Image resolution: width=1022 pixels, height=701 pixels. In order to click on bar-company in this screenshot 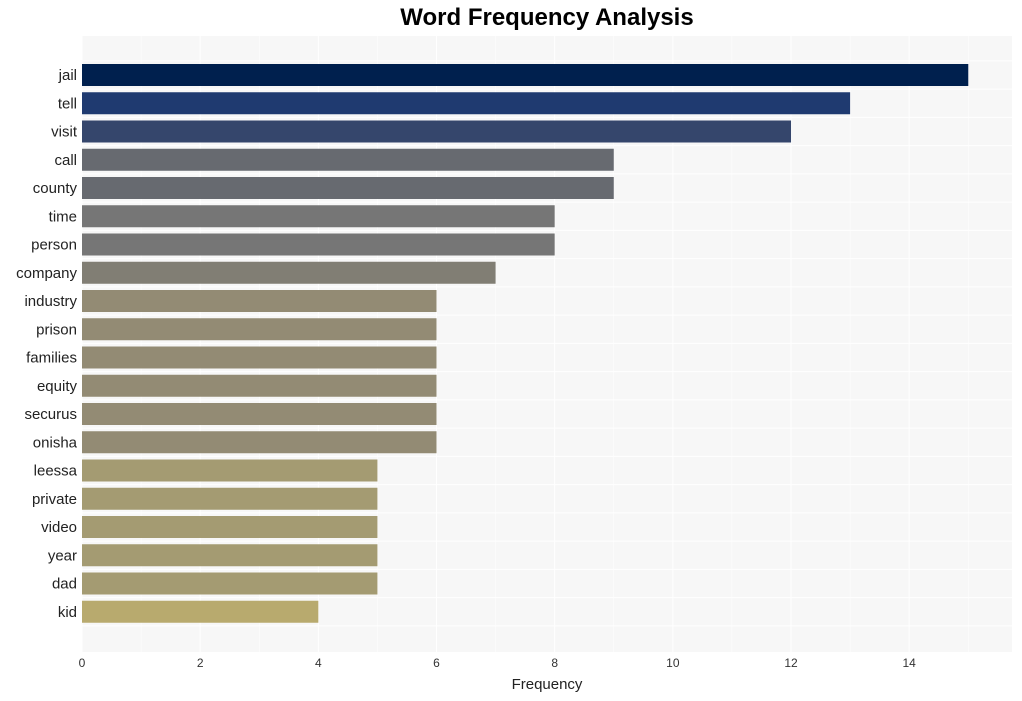, I will do `click(289, 272)`.